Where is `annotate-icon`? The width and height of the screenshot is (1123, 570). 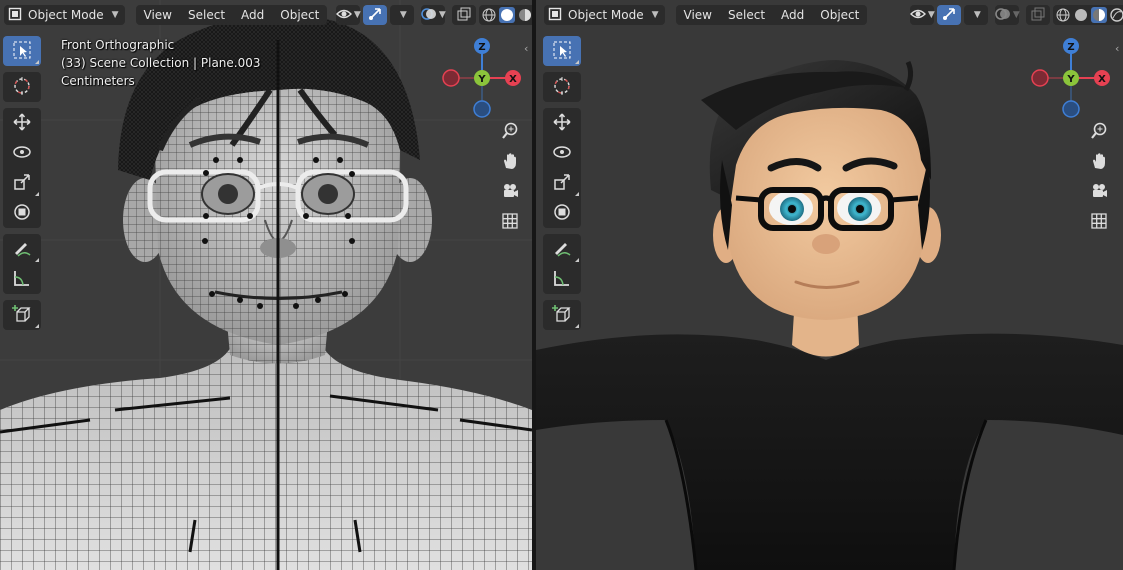 annotate-icon is located at coordinates (22, 249).